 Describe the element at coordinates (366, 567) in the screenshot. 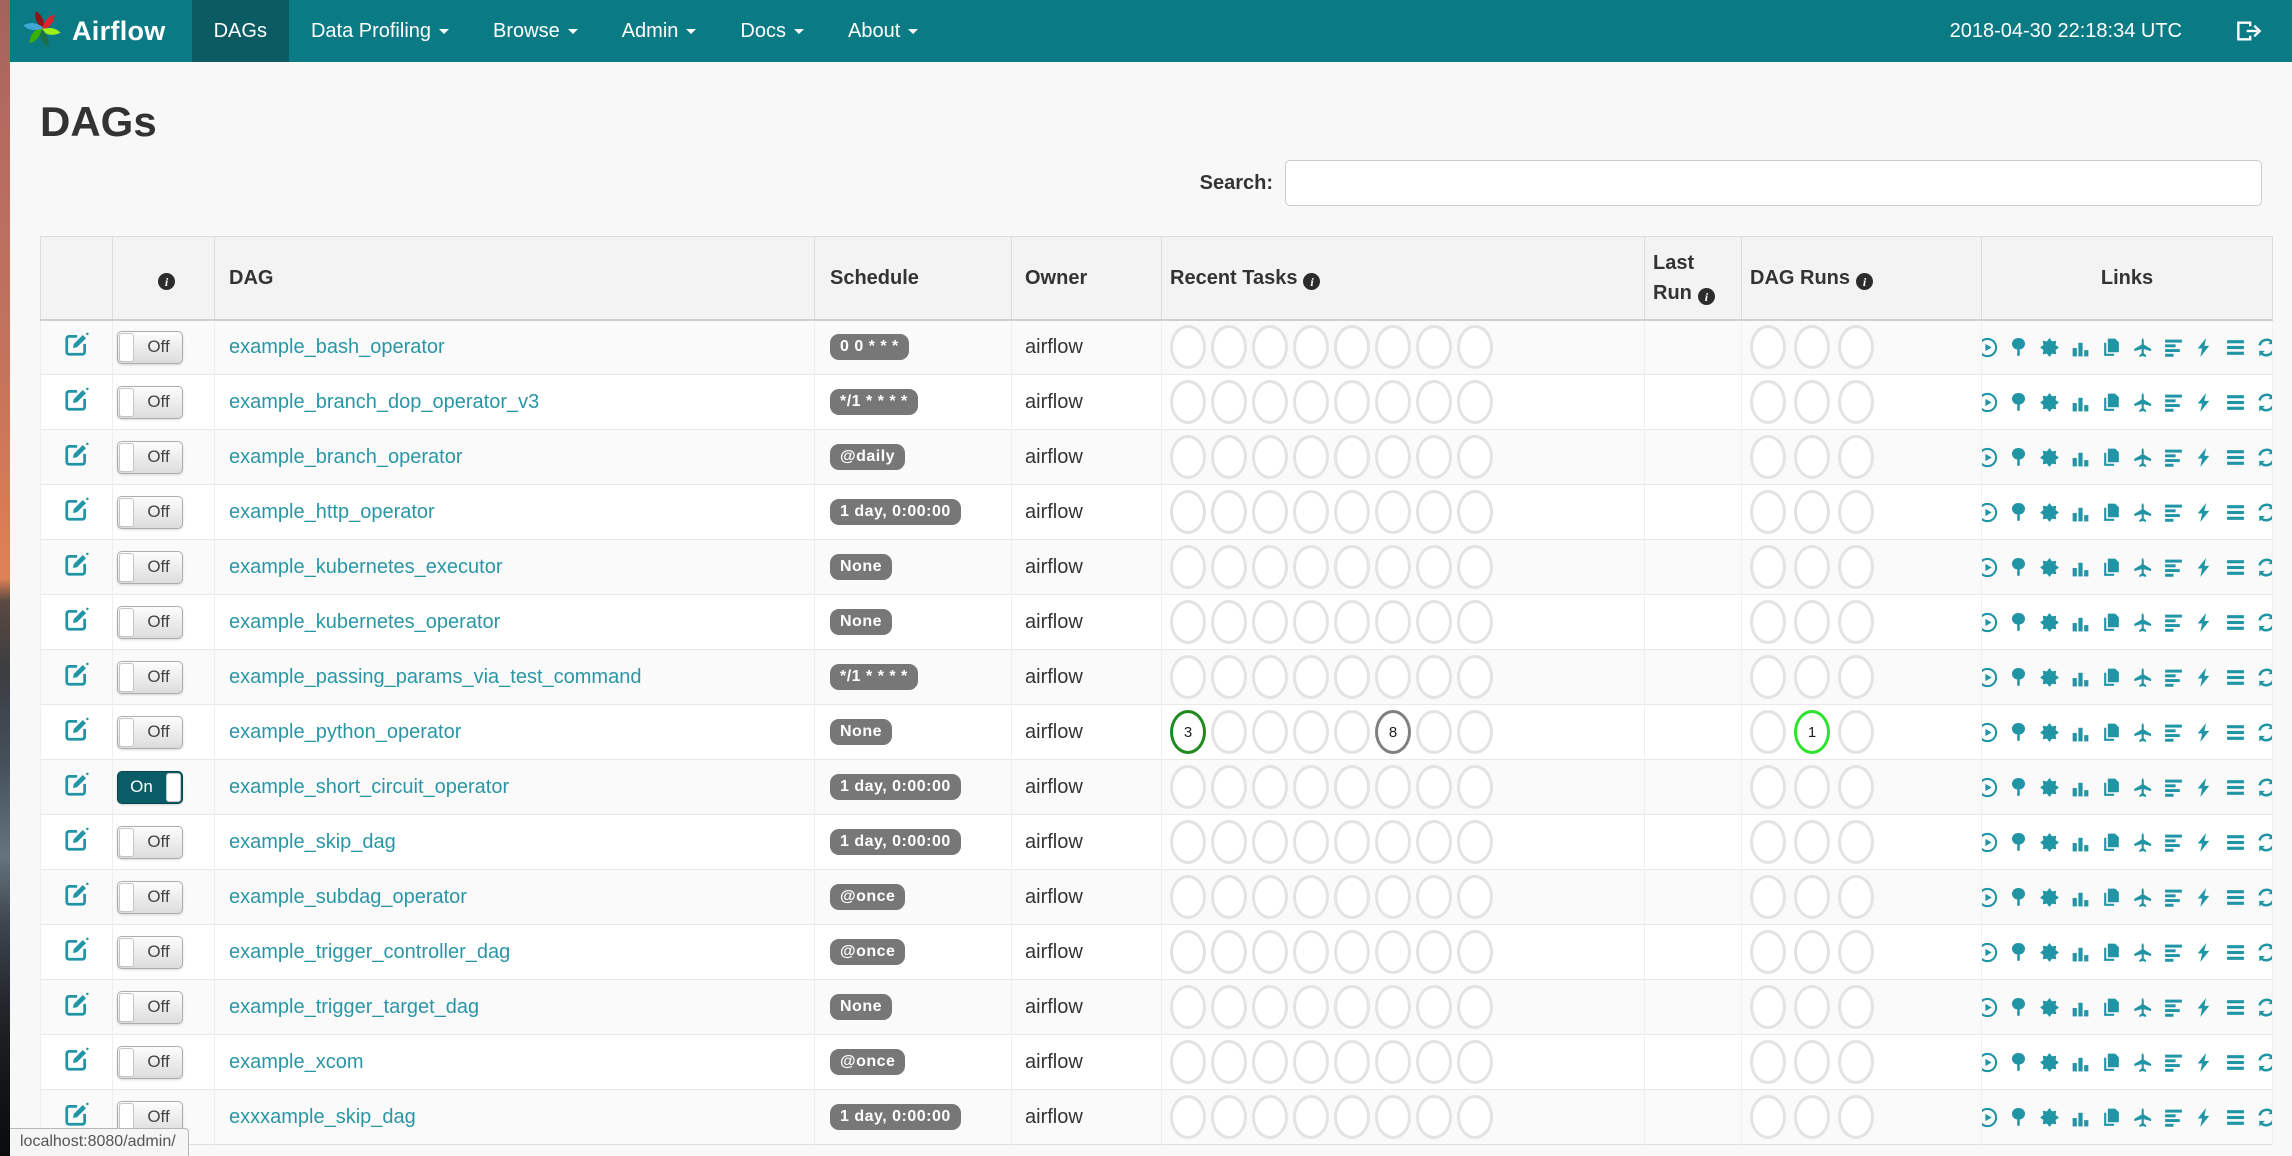

I see `dag-link: example_kubernetes_executor` at that location.